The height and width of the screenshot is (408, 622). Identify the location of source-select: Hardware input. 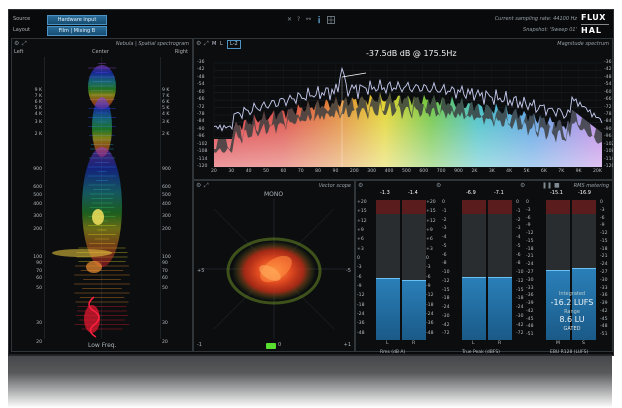
(77, 20).